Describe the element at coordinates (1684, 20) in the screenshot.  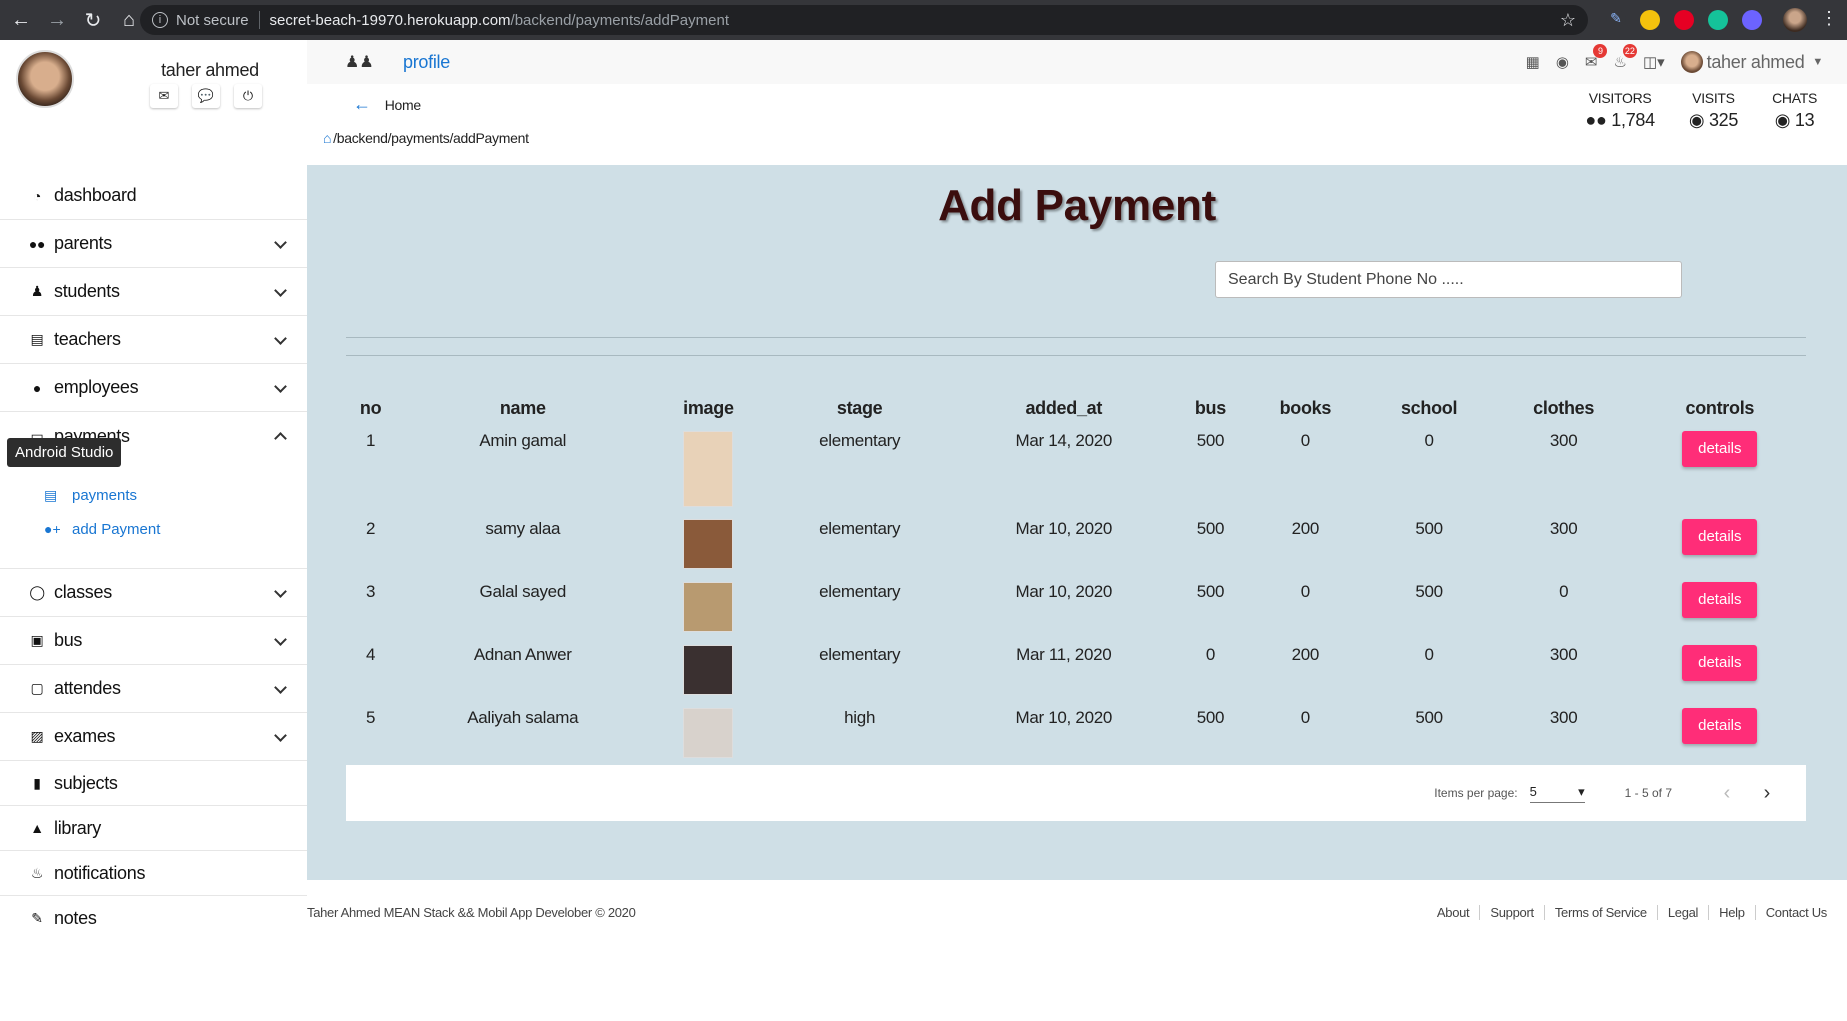
I see `extension-pinterest-icon` at that location.